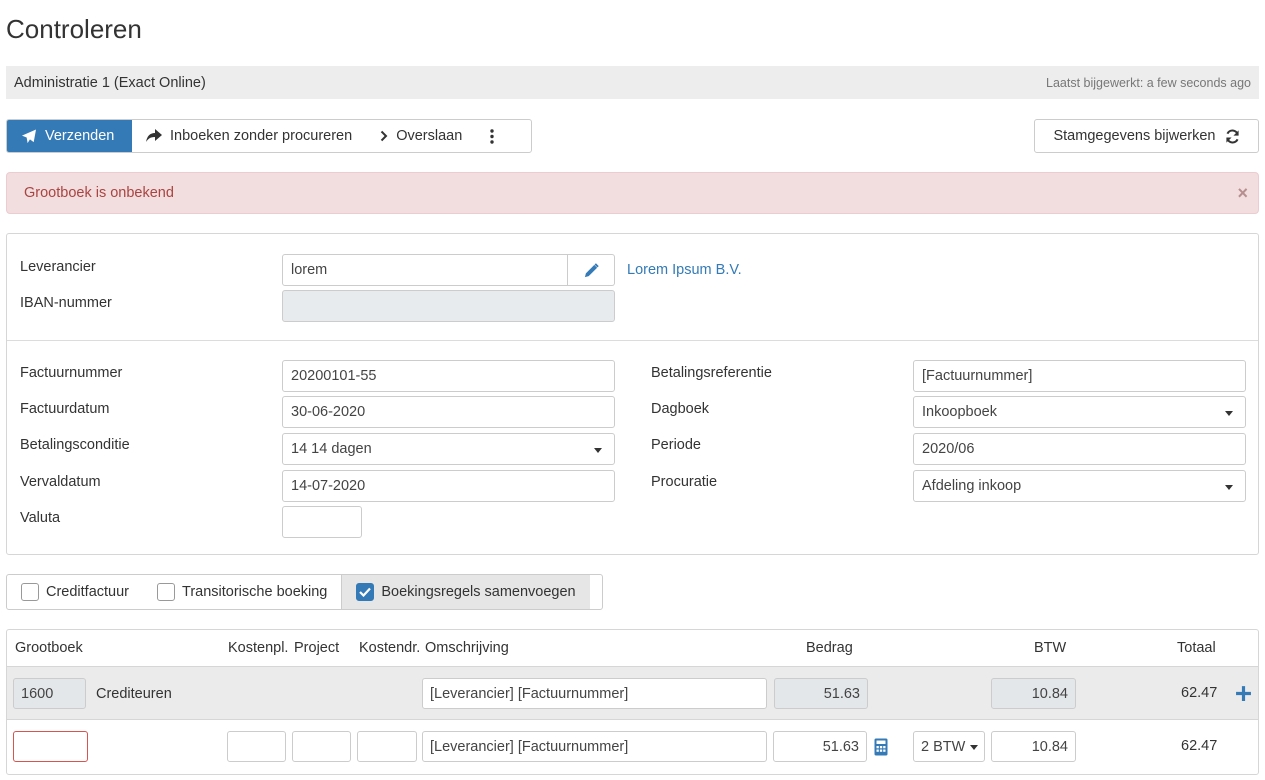 The height and width of the screenshot is (780, 1265). What do you see at coordinates (684, 482) in the screenshot?
I see `procuration-label: Procuratie` at bounding box center [684, 482].